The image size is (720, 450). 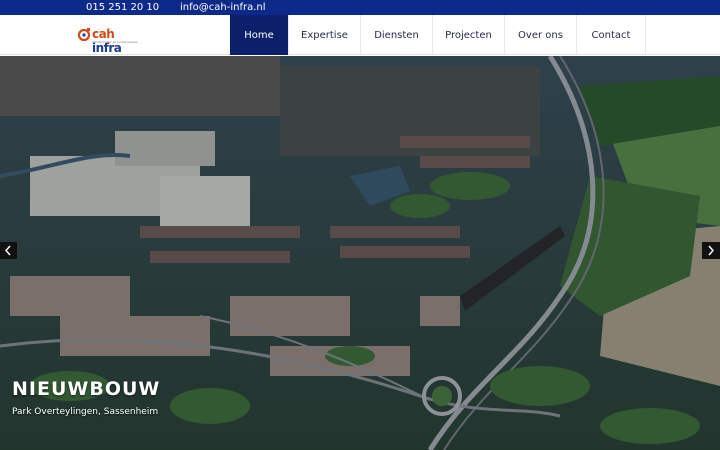 What do you see at coordinates (469, 35) in the screenshot?
I see `nav-projecten: Projecten` at bounding box center [469, 35].